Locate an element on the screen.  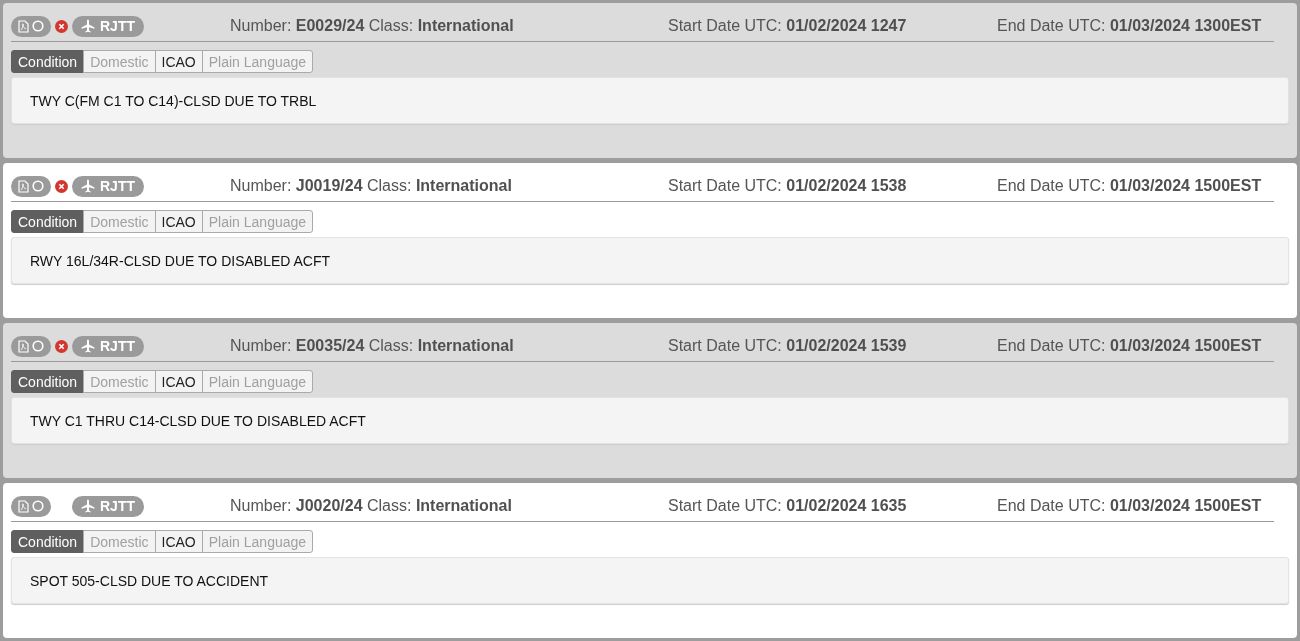
notam-text: SPOT 505-CLSD DUE TO ACCIDENT is located at coordinates (149, 580).